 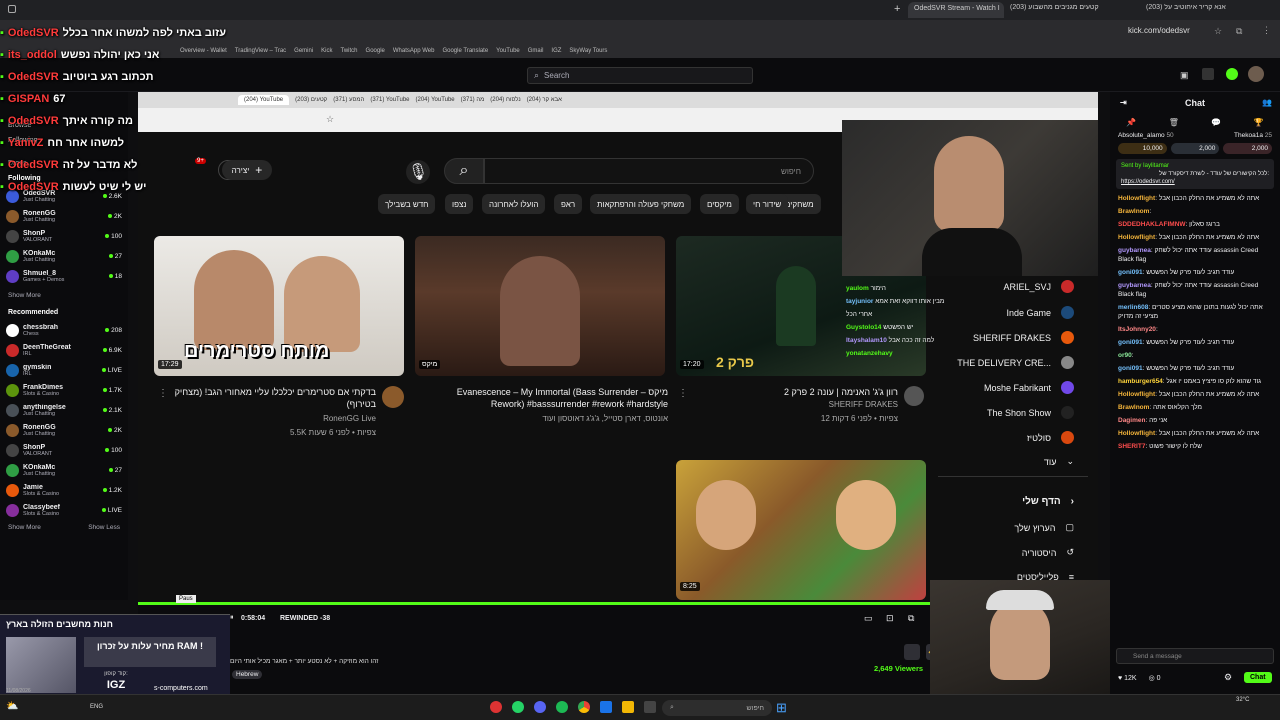 What do you see at coordinates (1195, 355) in the screenshot?
I see `chat-message: or90:` at bounding box center [1195, 355].